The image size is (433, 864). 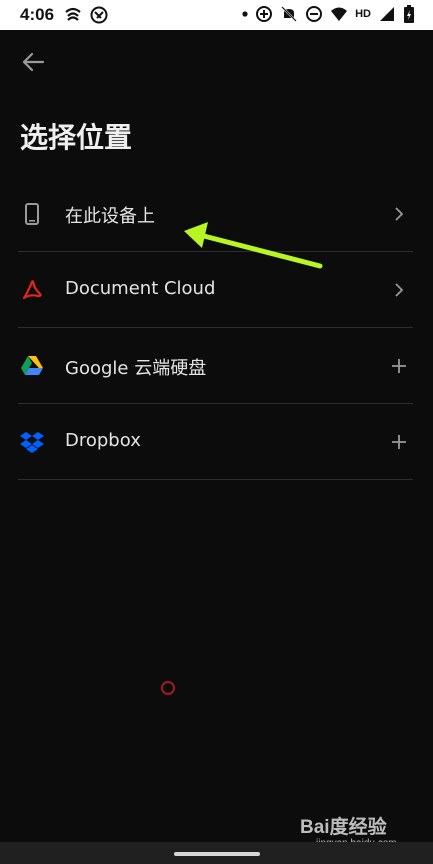 What do you see at coordinates (363, 14) in the screenshot?
I see `network-label: HD` at bounding box center [363, 14].